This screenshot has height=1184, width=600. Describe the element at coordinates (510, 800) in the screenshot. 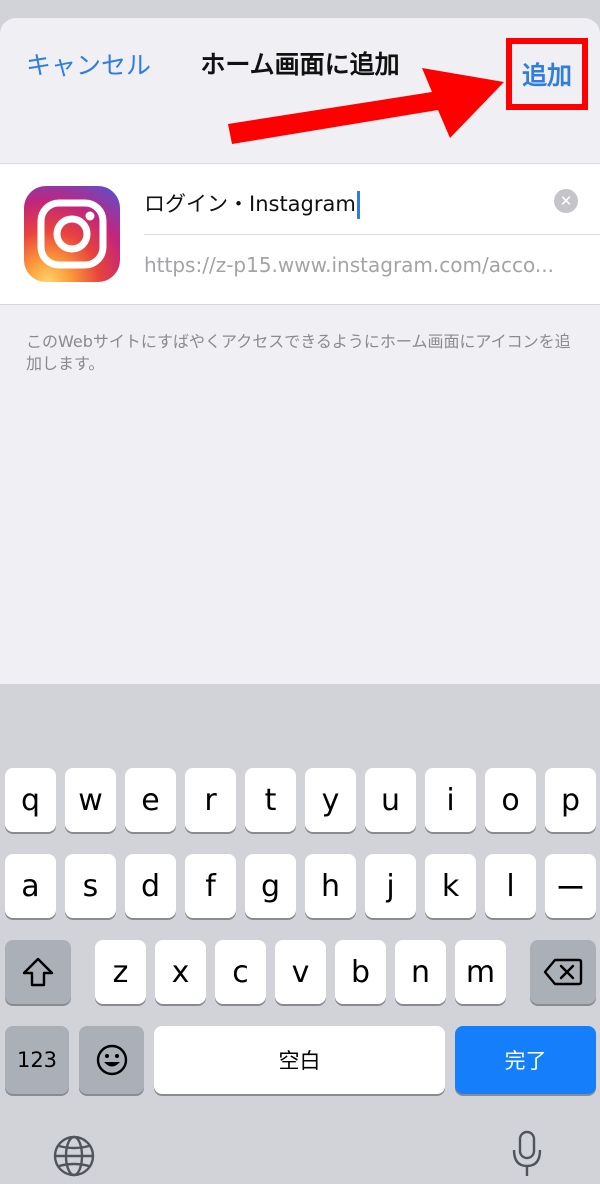

I see `key-o: o` at that location.